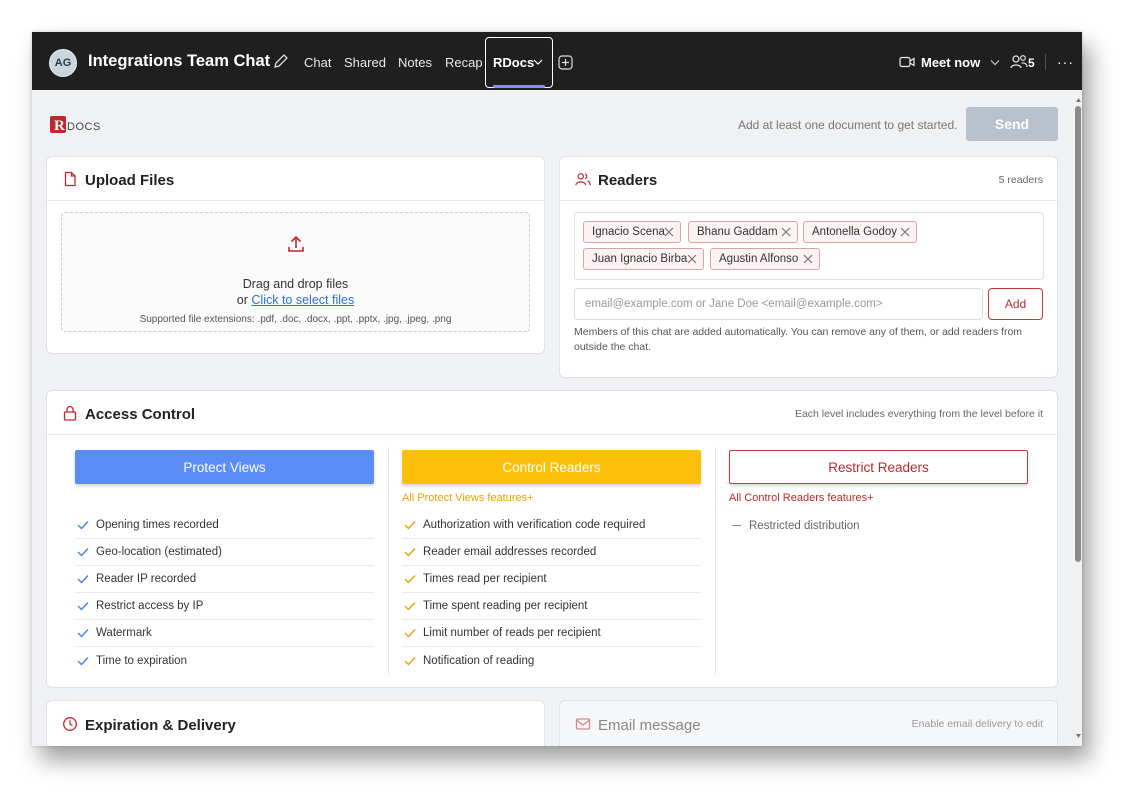 The image size is (1147, 811). What do you see at coordinates (224, 606) in the screenshot?
I see `feature-item: Restrict access by IP` at bounding box center [224, 606].